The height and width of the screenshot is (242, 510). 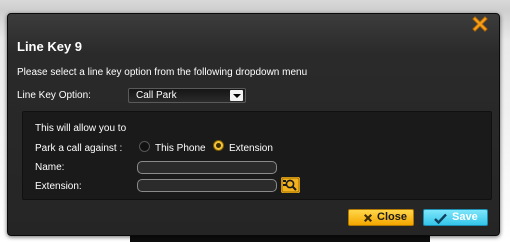 I want to click on search-icon, so click(x=290, y=185).